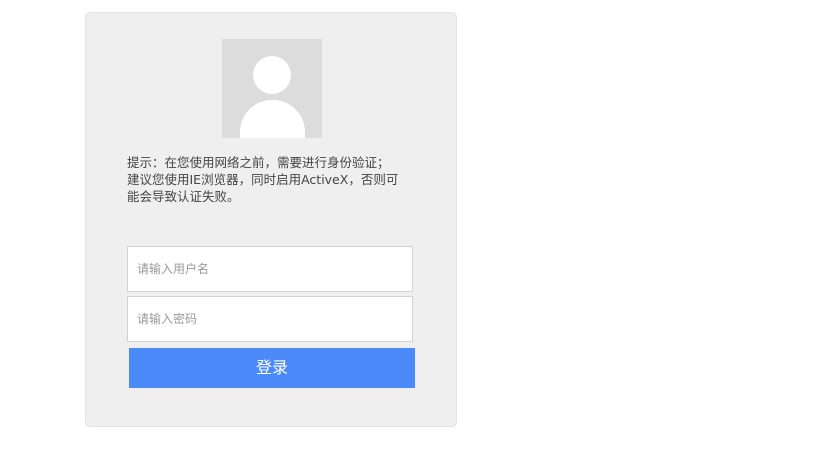 The height and width of the screenshot is (460, 819). I want to click on user-avatar-icon, so click(272, 88).